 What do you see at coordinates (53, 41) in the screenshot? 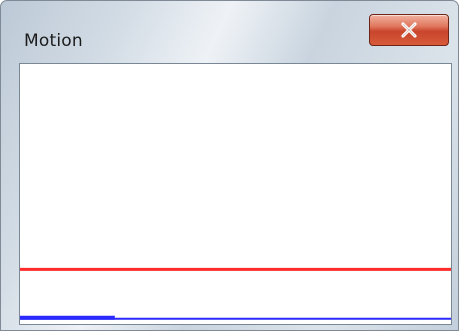
I see `window-title: Motion` at bounding box center [53, 41].